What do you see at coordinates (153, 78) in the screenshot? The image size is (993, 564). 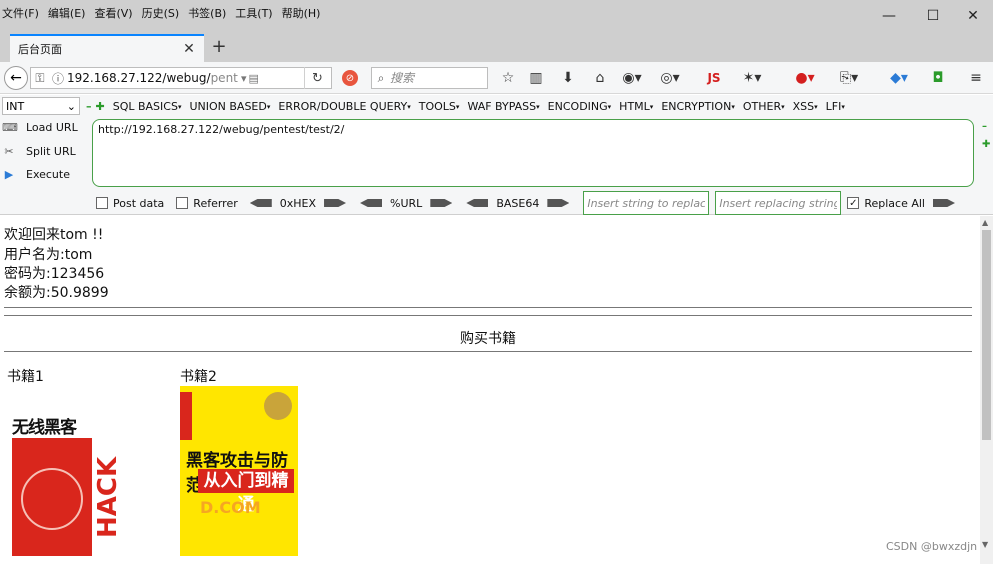 I see `url-text: 192.168.27.122/webug/pent` at bounding box center [153, 78].